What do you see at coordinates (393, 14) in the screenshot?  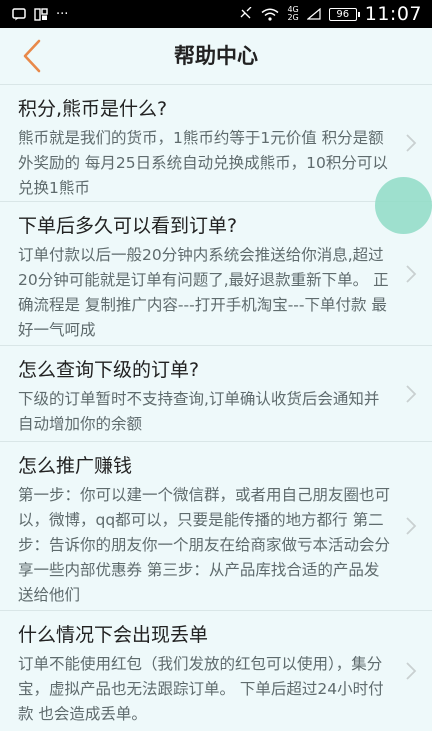 I see `status-time: 11:07` at bounding box center [393, 14].